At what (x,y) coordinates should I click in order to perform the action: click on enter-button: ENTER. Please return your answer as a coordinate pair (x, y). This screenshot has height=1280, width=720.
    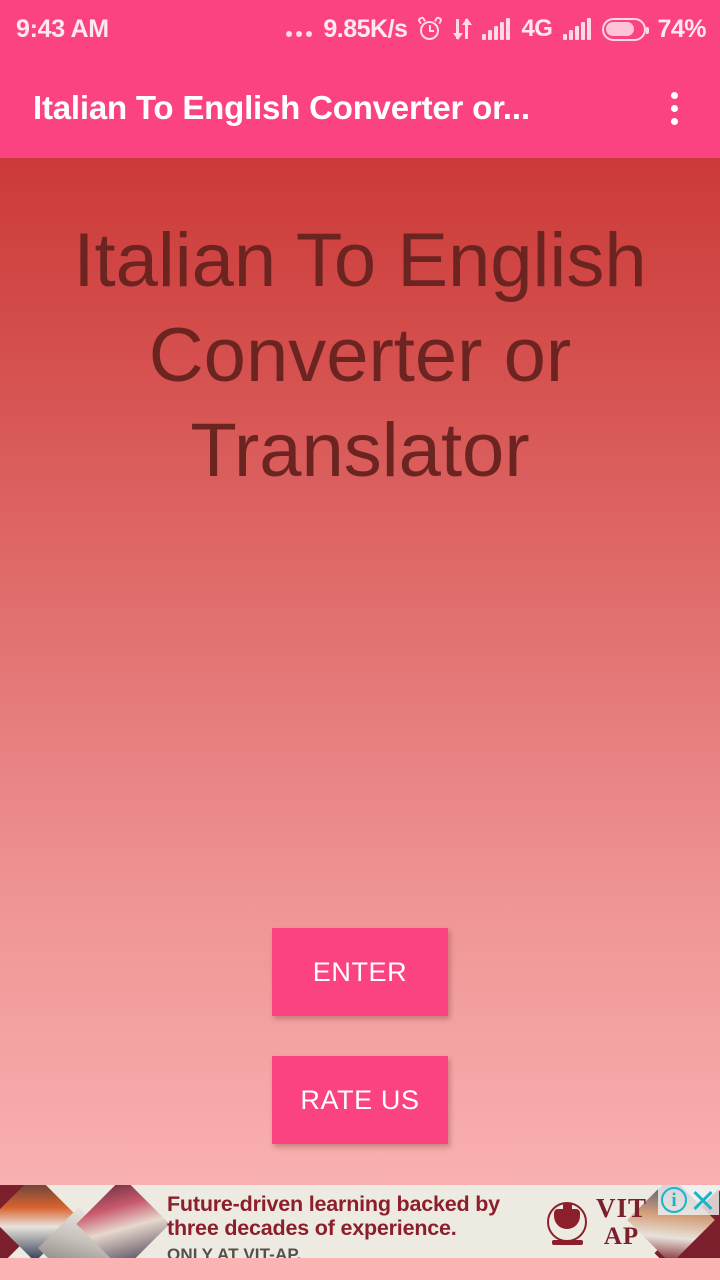
    Looking at the image, I should click on (360, 972).